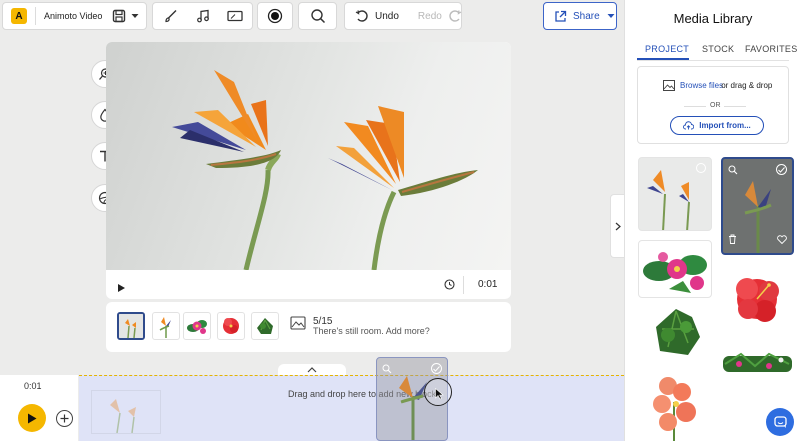 The image size is (800, 441). What do you see at coordinates (715, 105) in the screenshot?
I see `or-label: OR` at bounding box center [715, 105].